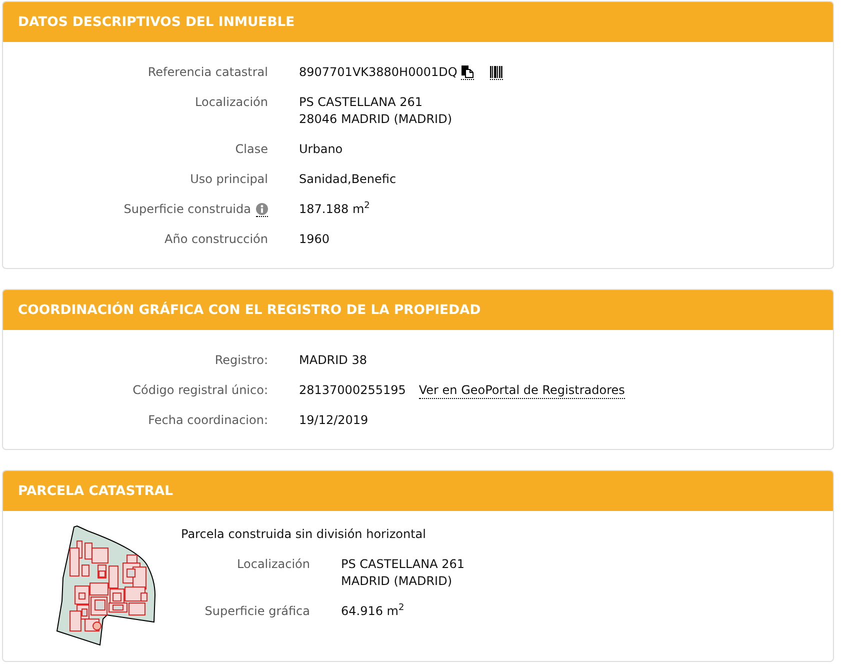  What do you see at coordinates (467, 72) in the screenshot?
I see `copy-icon` at bounding box center [467, 72].